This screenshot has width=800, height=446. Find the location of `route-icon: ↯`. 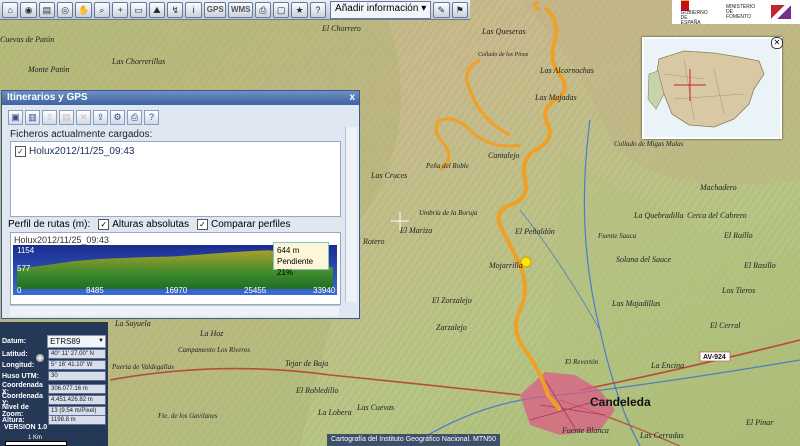

route-icon: ↯ is located at coordinates (175, 9).